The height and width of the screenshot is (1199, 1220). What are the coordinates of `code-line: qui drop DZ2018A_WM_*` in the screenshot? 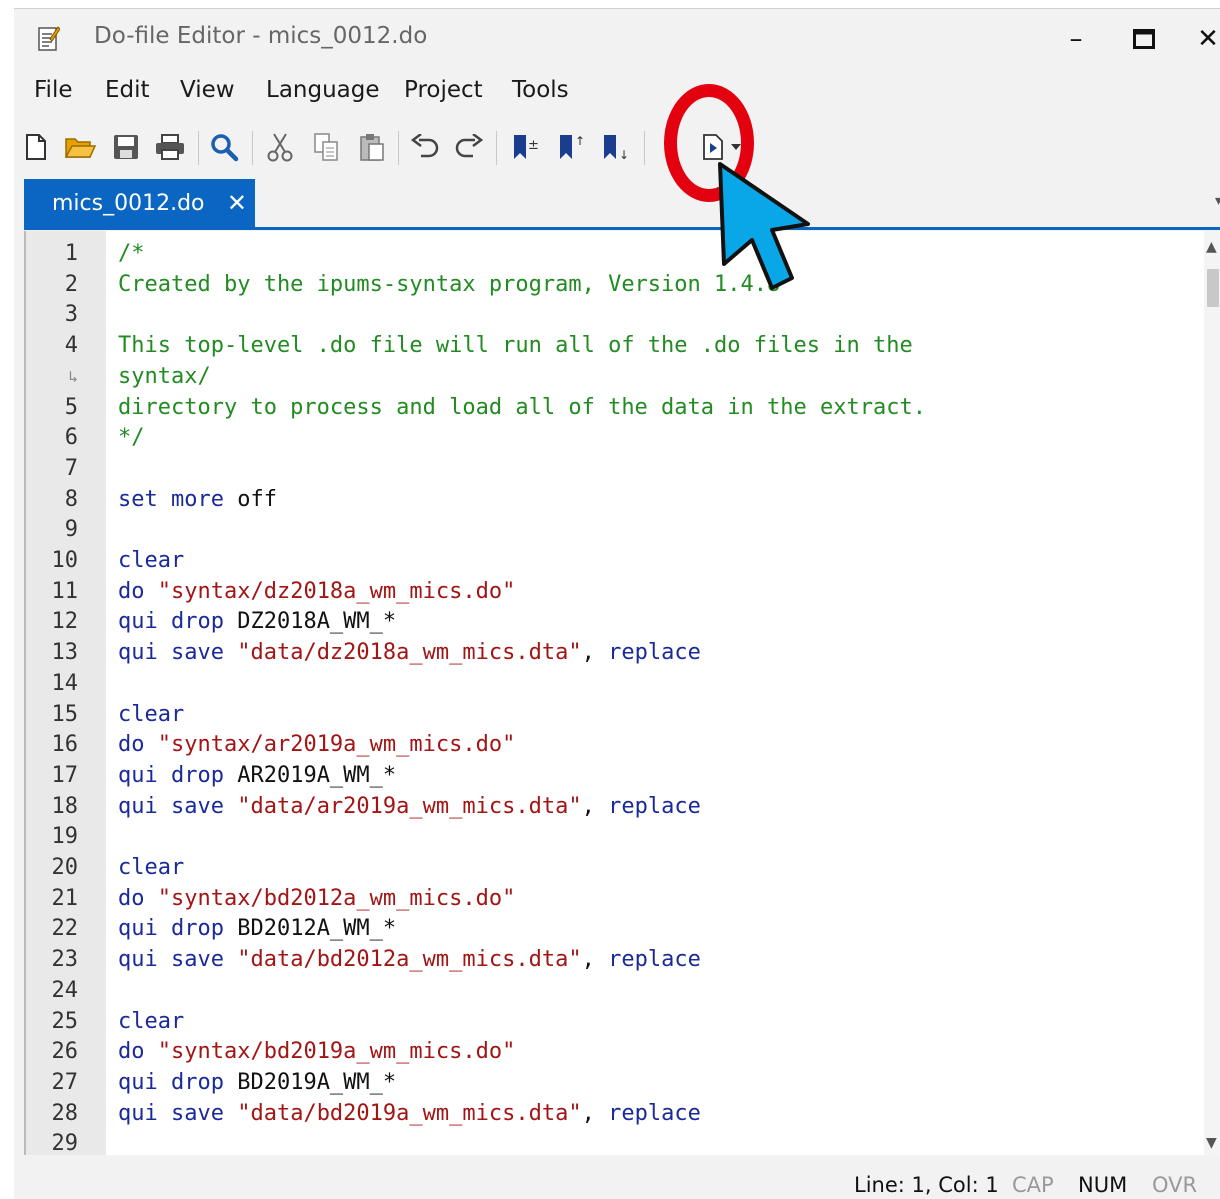 It's located at (257, 622).